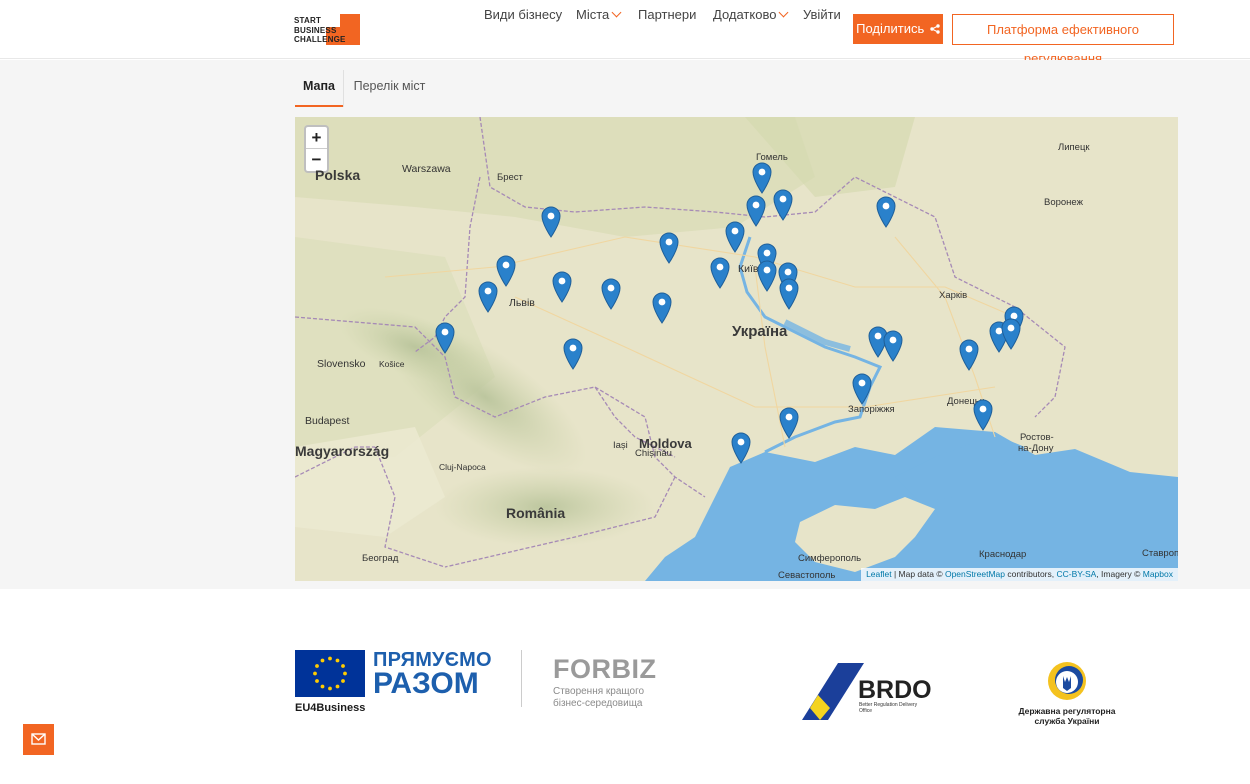 The image size is (1250, 784). I want to click on map-label-cluj: Cluj-Napoca, so click(462, 467).